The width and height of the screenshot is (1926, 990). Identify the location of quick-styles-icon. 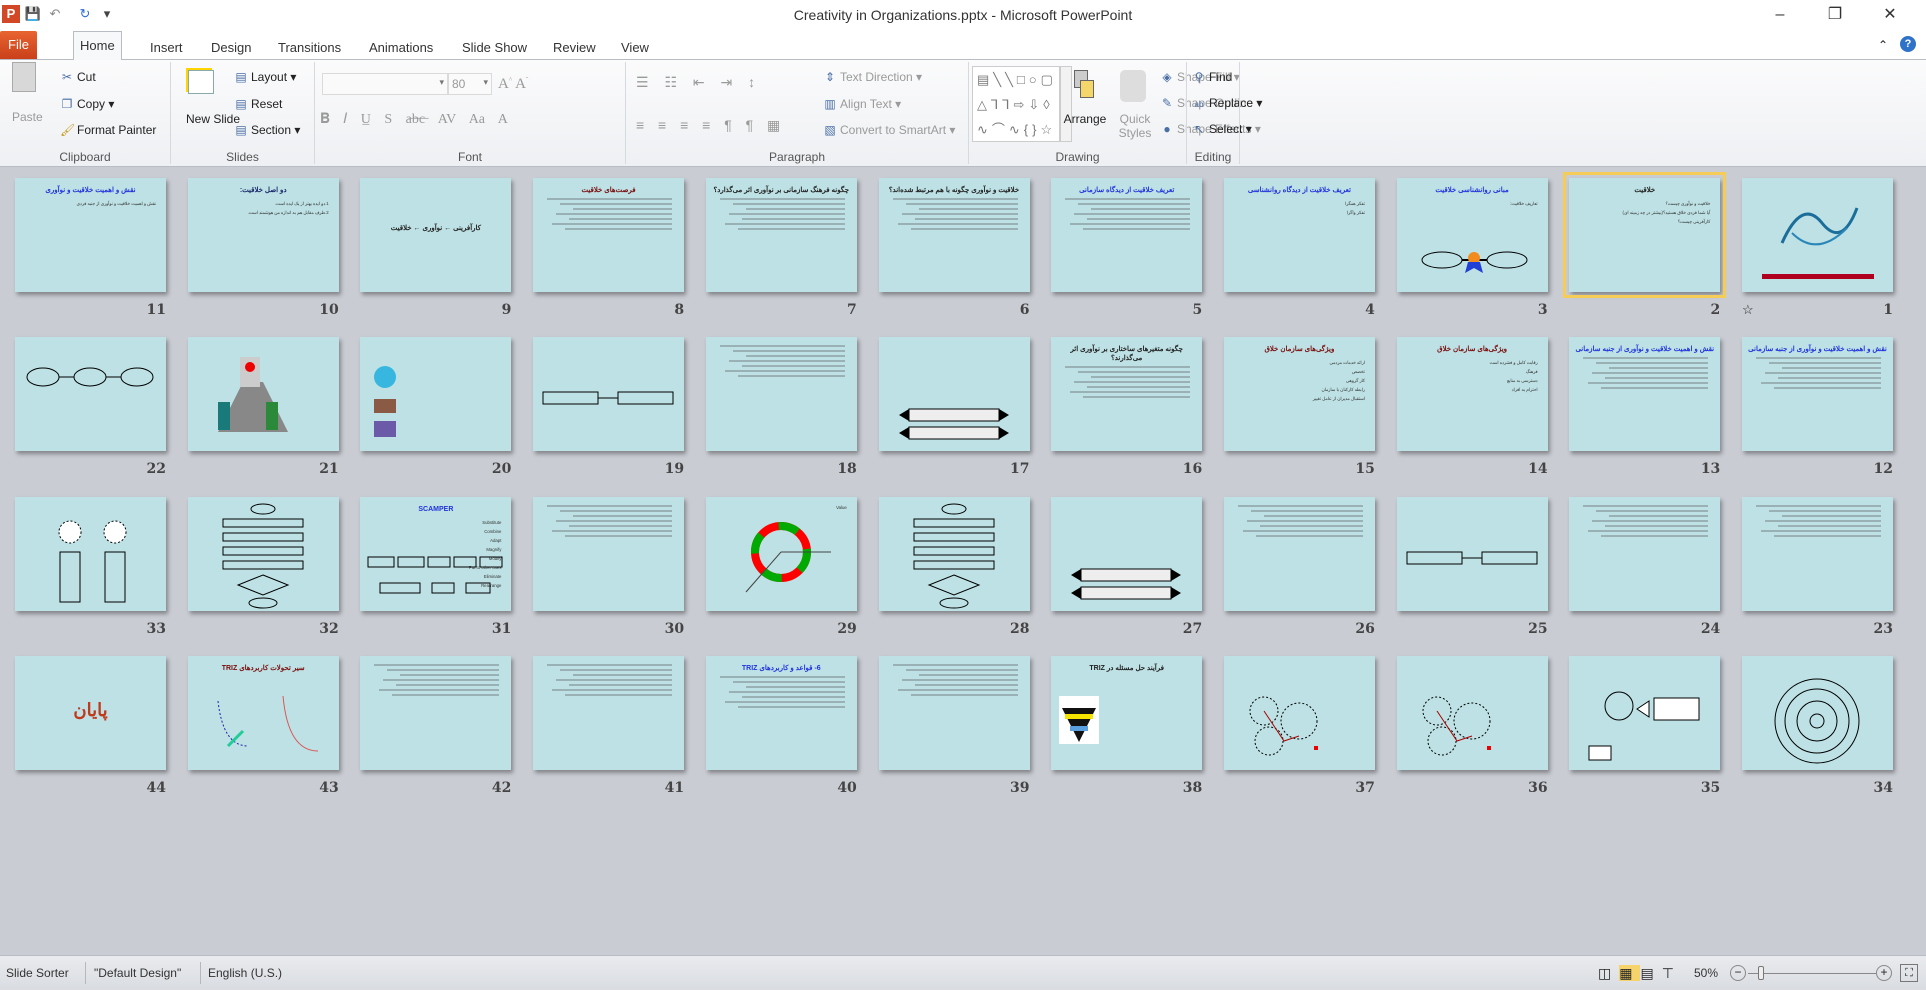
(1133, 86).